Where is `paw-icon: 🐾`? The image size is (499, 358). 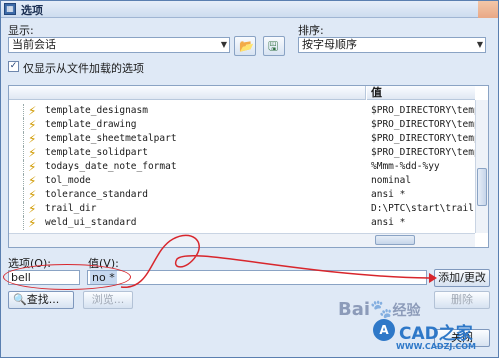
paw-icon: 🐾 is located at coordinates (381, 309).